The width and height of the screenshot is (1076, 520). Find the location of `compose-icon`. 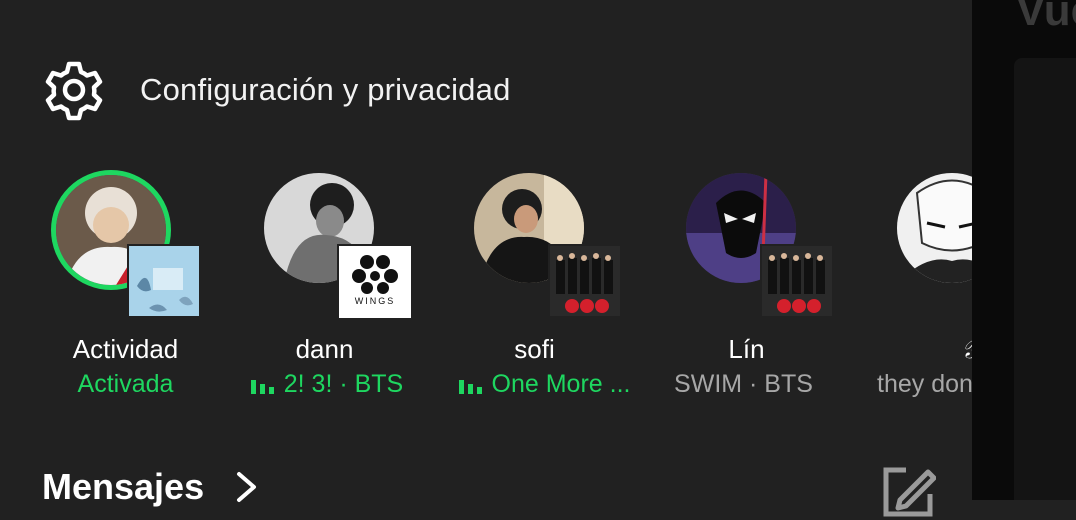

compose-icon is located at coordinates (908, 492).